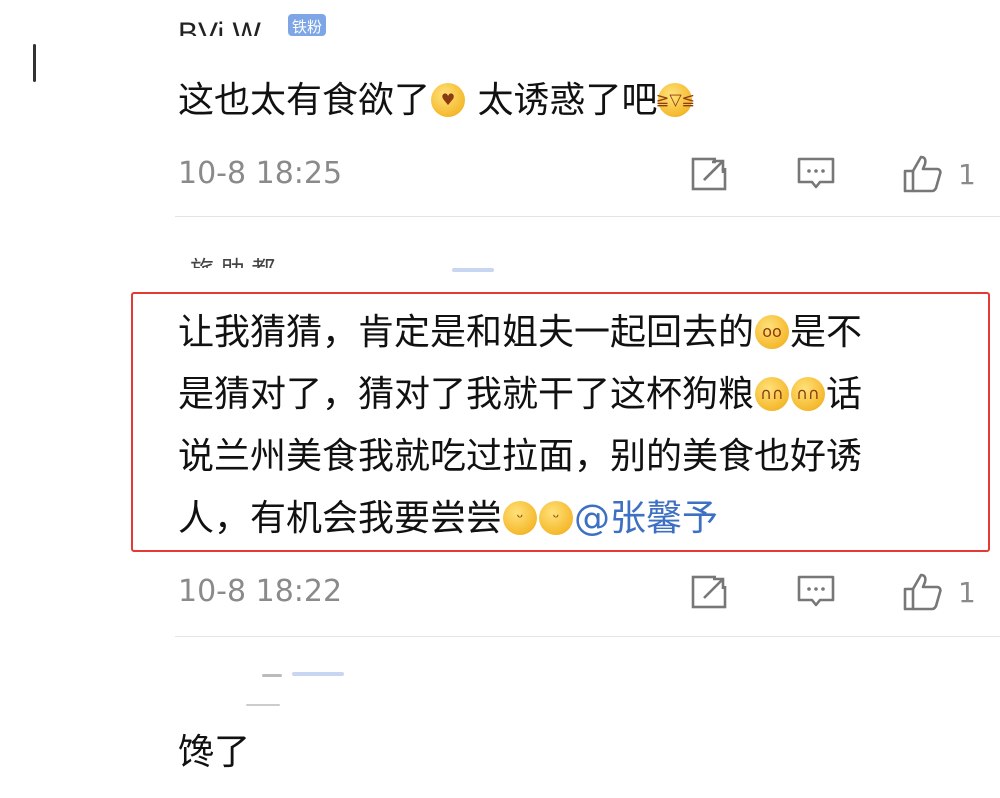  What do you see at coordinates (307, 25) in the screenshot?
I see `fan-badge: 铁粉` at bounding box center [307, 25].